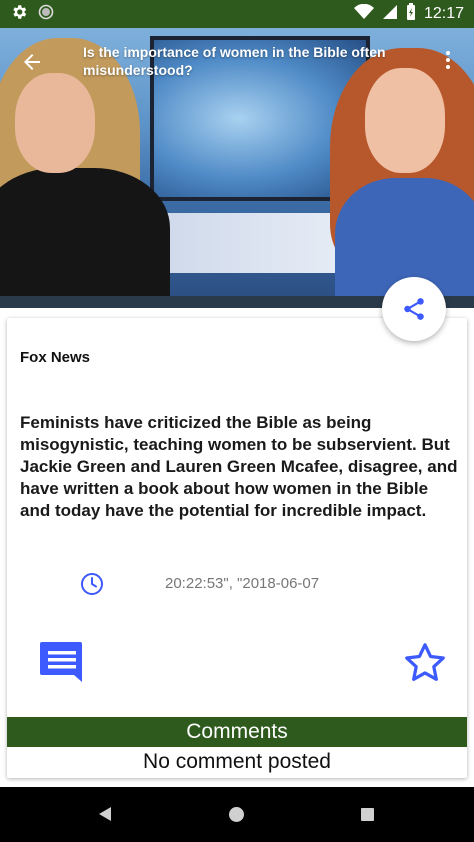  I want to click on arrow-back-icon, so click(32, 62).